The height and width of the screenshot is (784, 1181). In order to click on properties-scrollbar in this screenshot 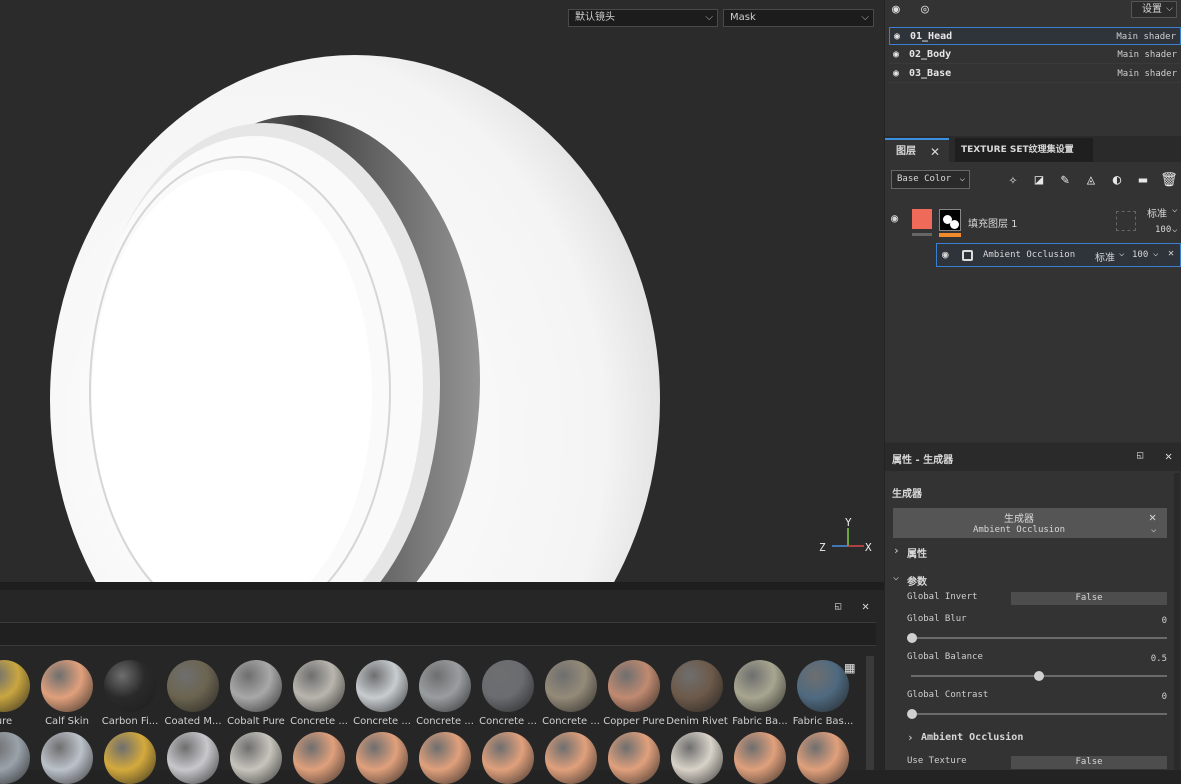, I will do `click(1177, 621)`.